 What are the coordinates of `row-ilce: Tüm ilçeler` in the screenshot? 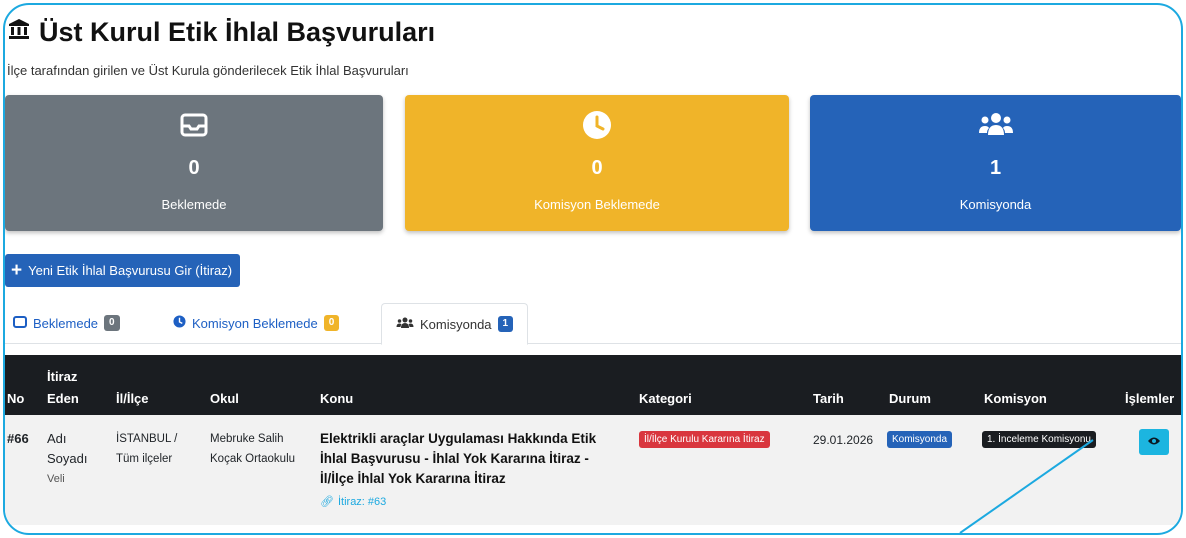 It's located at (144, 459).